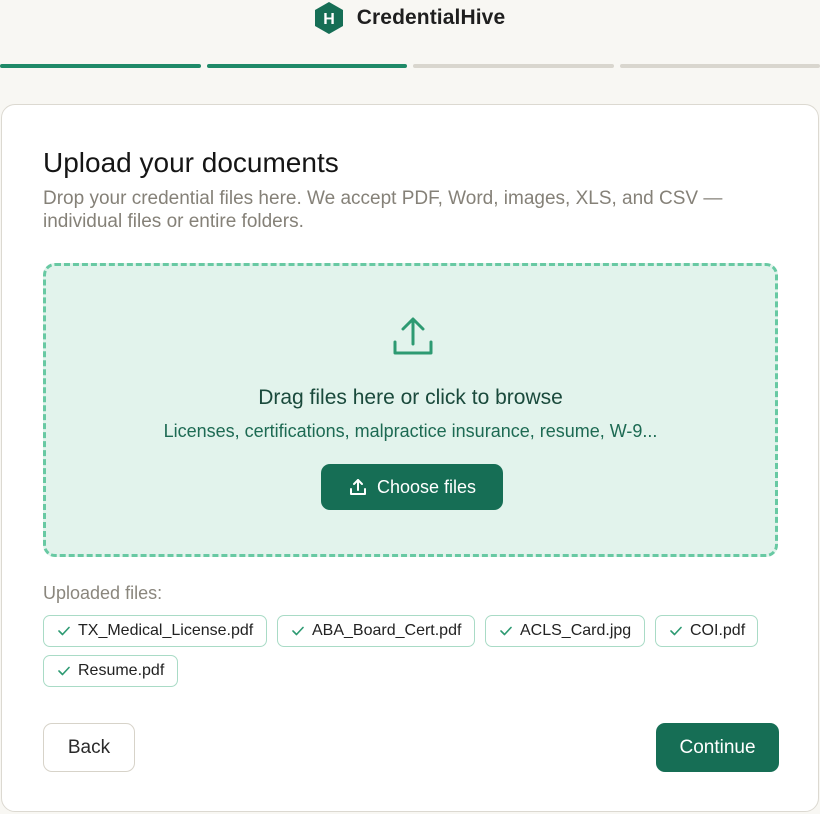 The width and height of the screenshot is (820, 814). Describe the element at coordinates (413, 336) in the screenshot. I see `upload-icon` at that location.